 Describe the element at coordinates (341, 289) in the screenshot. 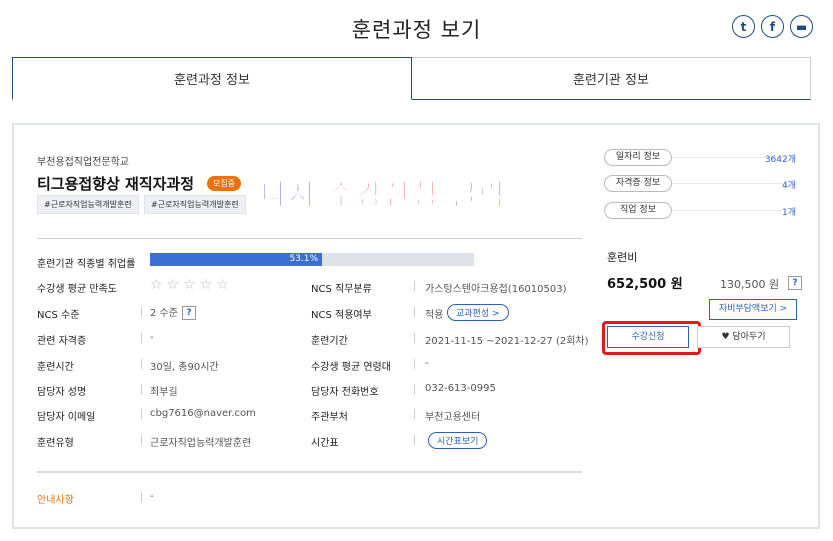

I see `ncs-category-label: NCS 직무분류` at that location.